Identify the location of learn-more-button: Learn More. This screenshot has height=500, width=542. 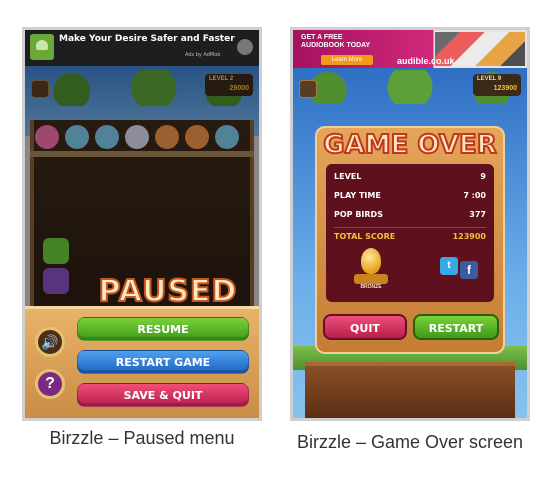
(347, 60).